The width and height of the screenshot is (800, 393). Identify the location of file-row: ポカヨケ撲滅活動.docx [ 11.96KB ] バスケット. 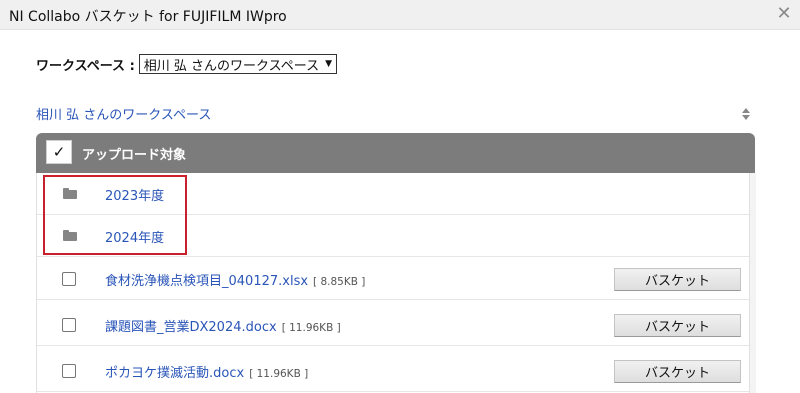
(393, 371).